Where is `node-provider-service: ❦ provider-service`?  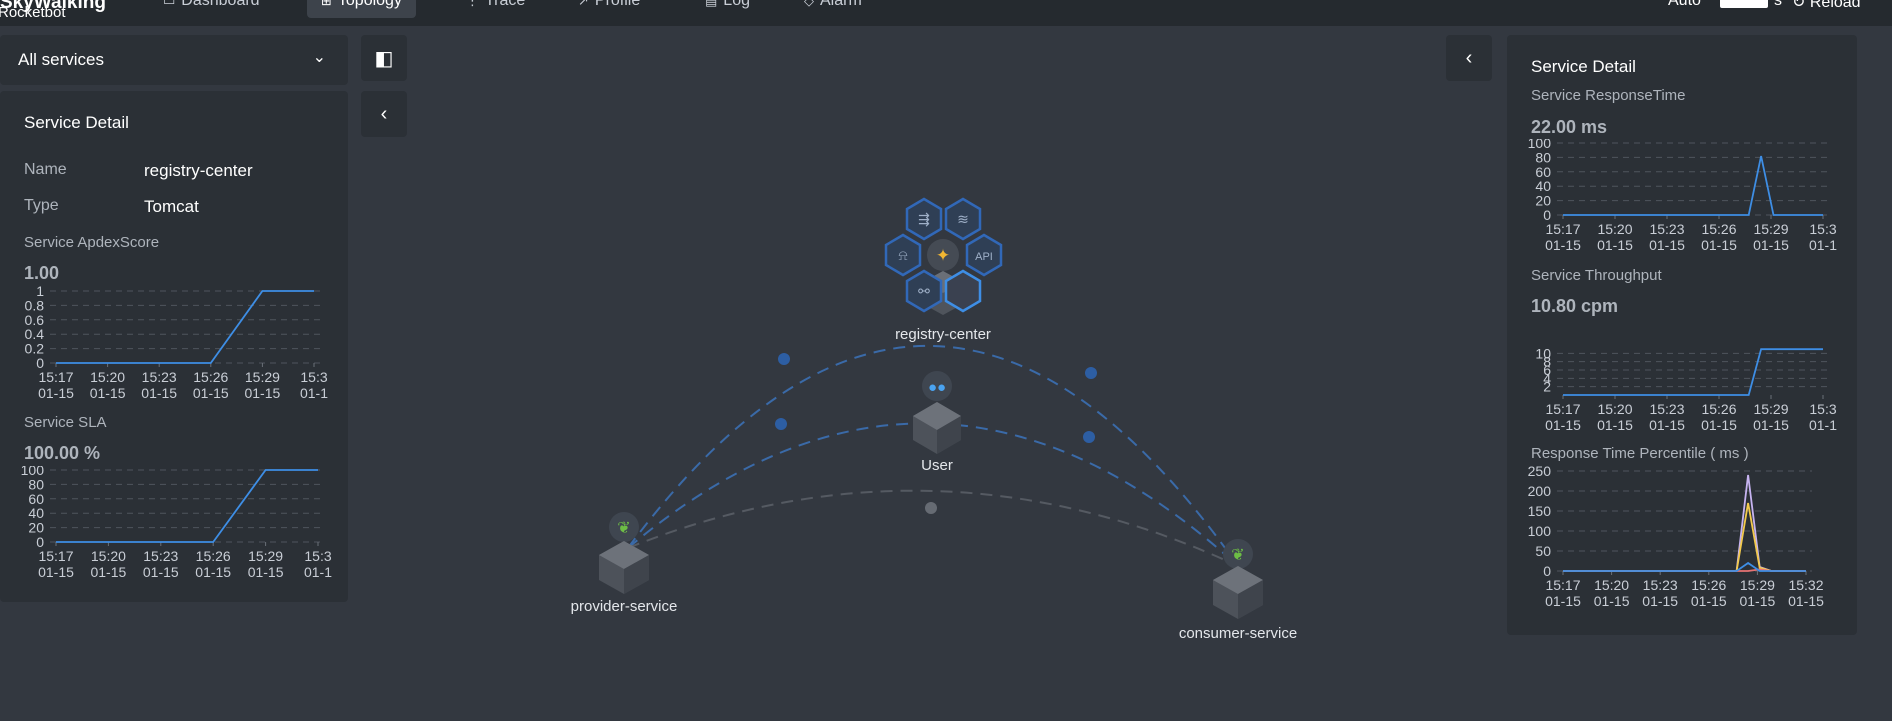
node-provider-service: ❦ provider-service is located at coordinates (624, 563).